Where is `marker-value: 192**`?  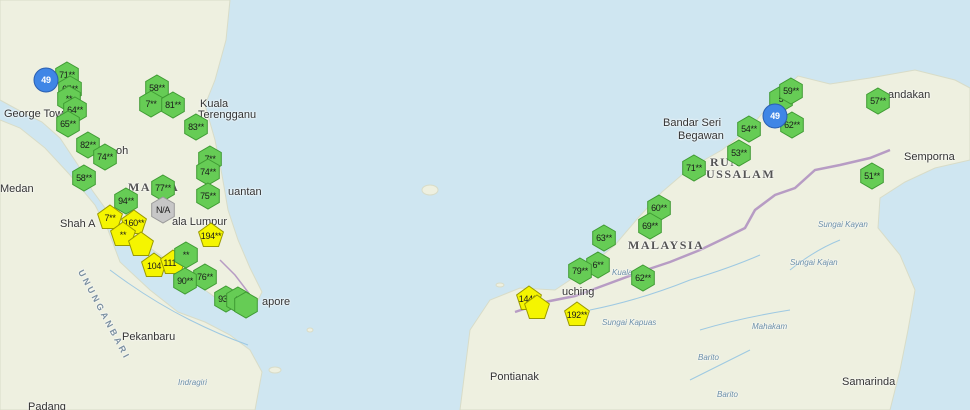
marker-value: 192** is located at coordinates (577, 315).